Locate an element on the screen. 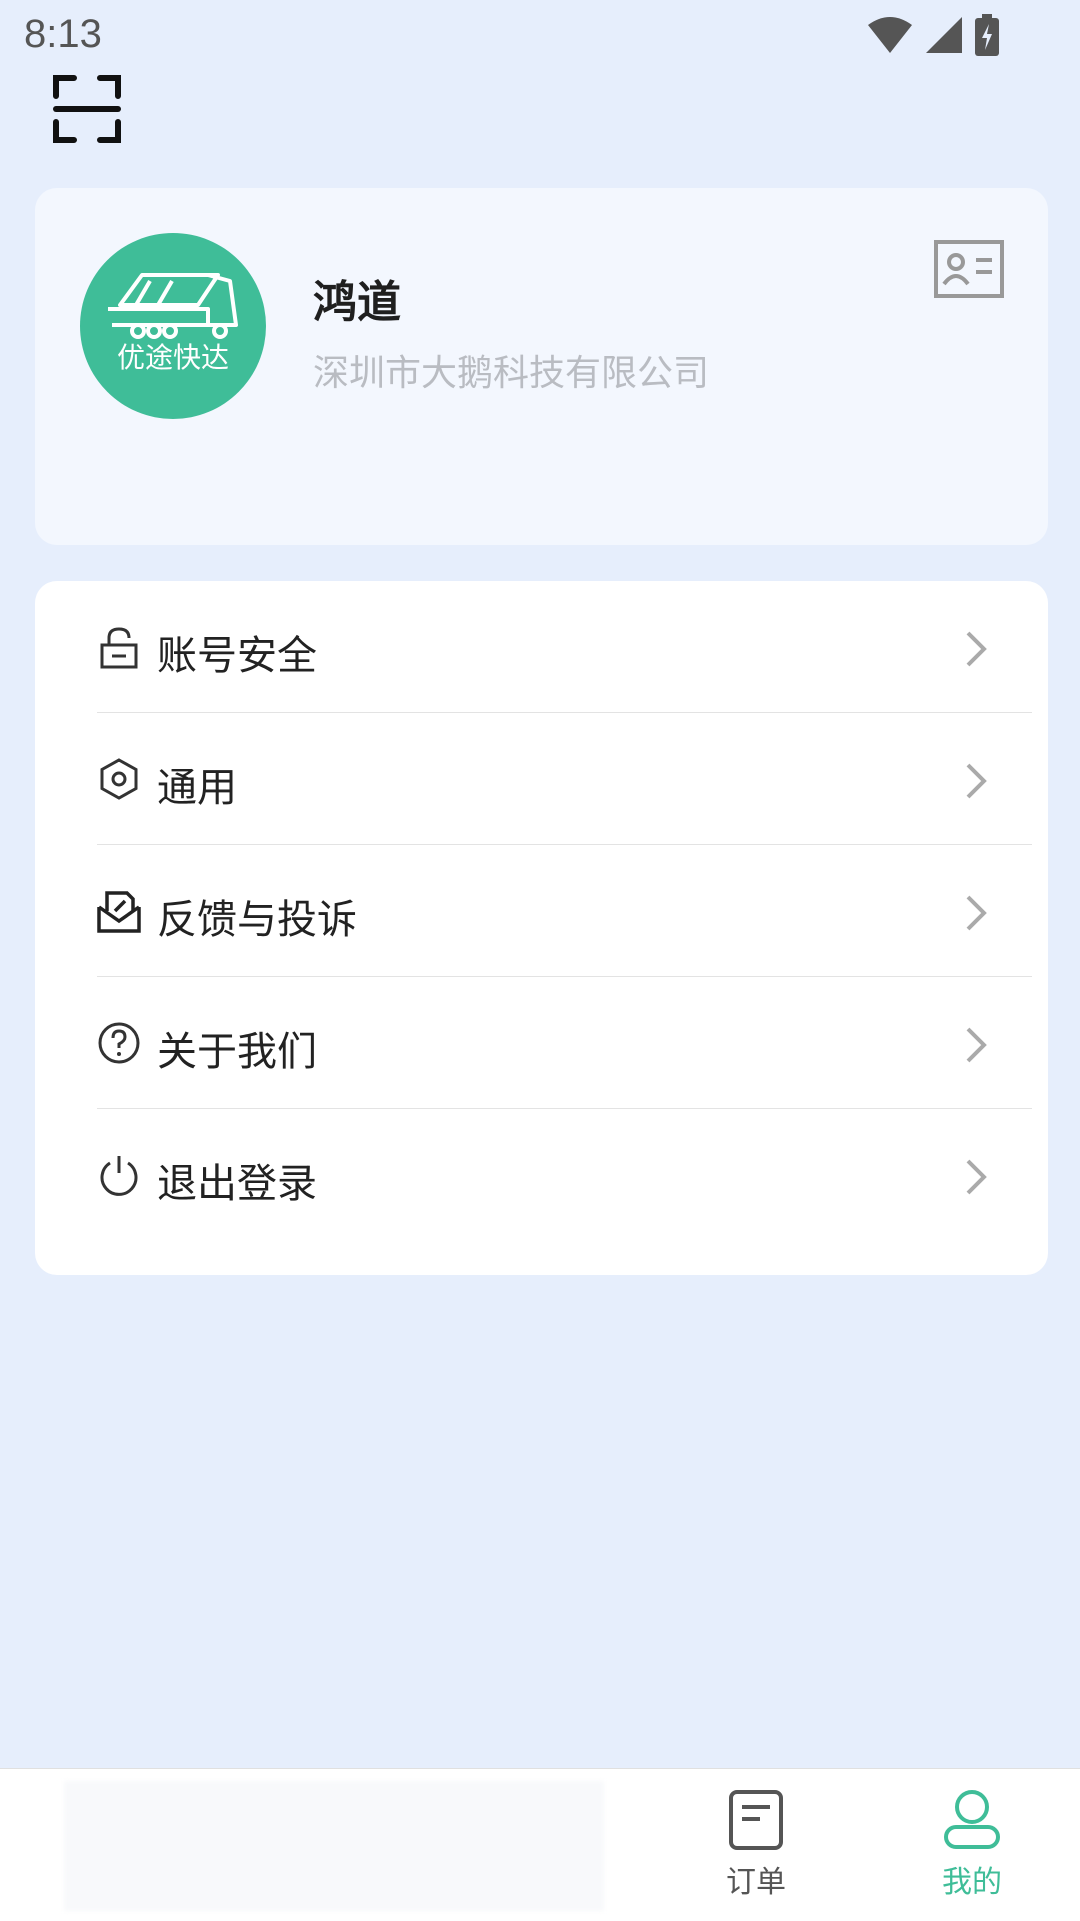  hexagon-settings-icon is located at coordinates (119, 779).